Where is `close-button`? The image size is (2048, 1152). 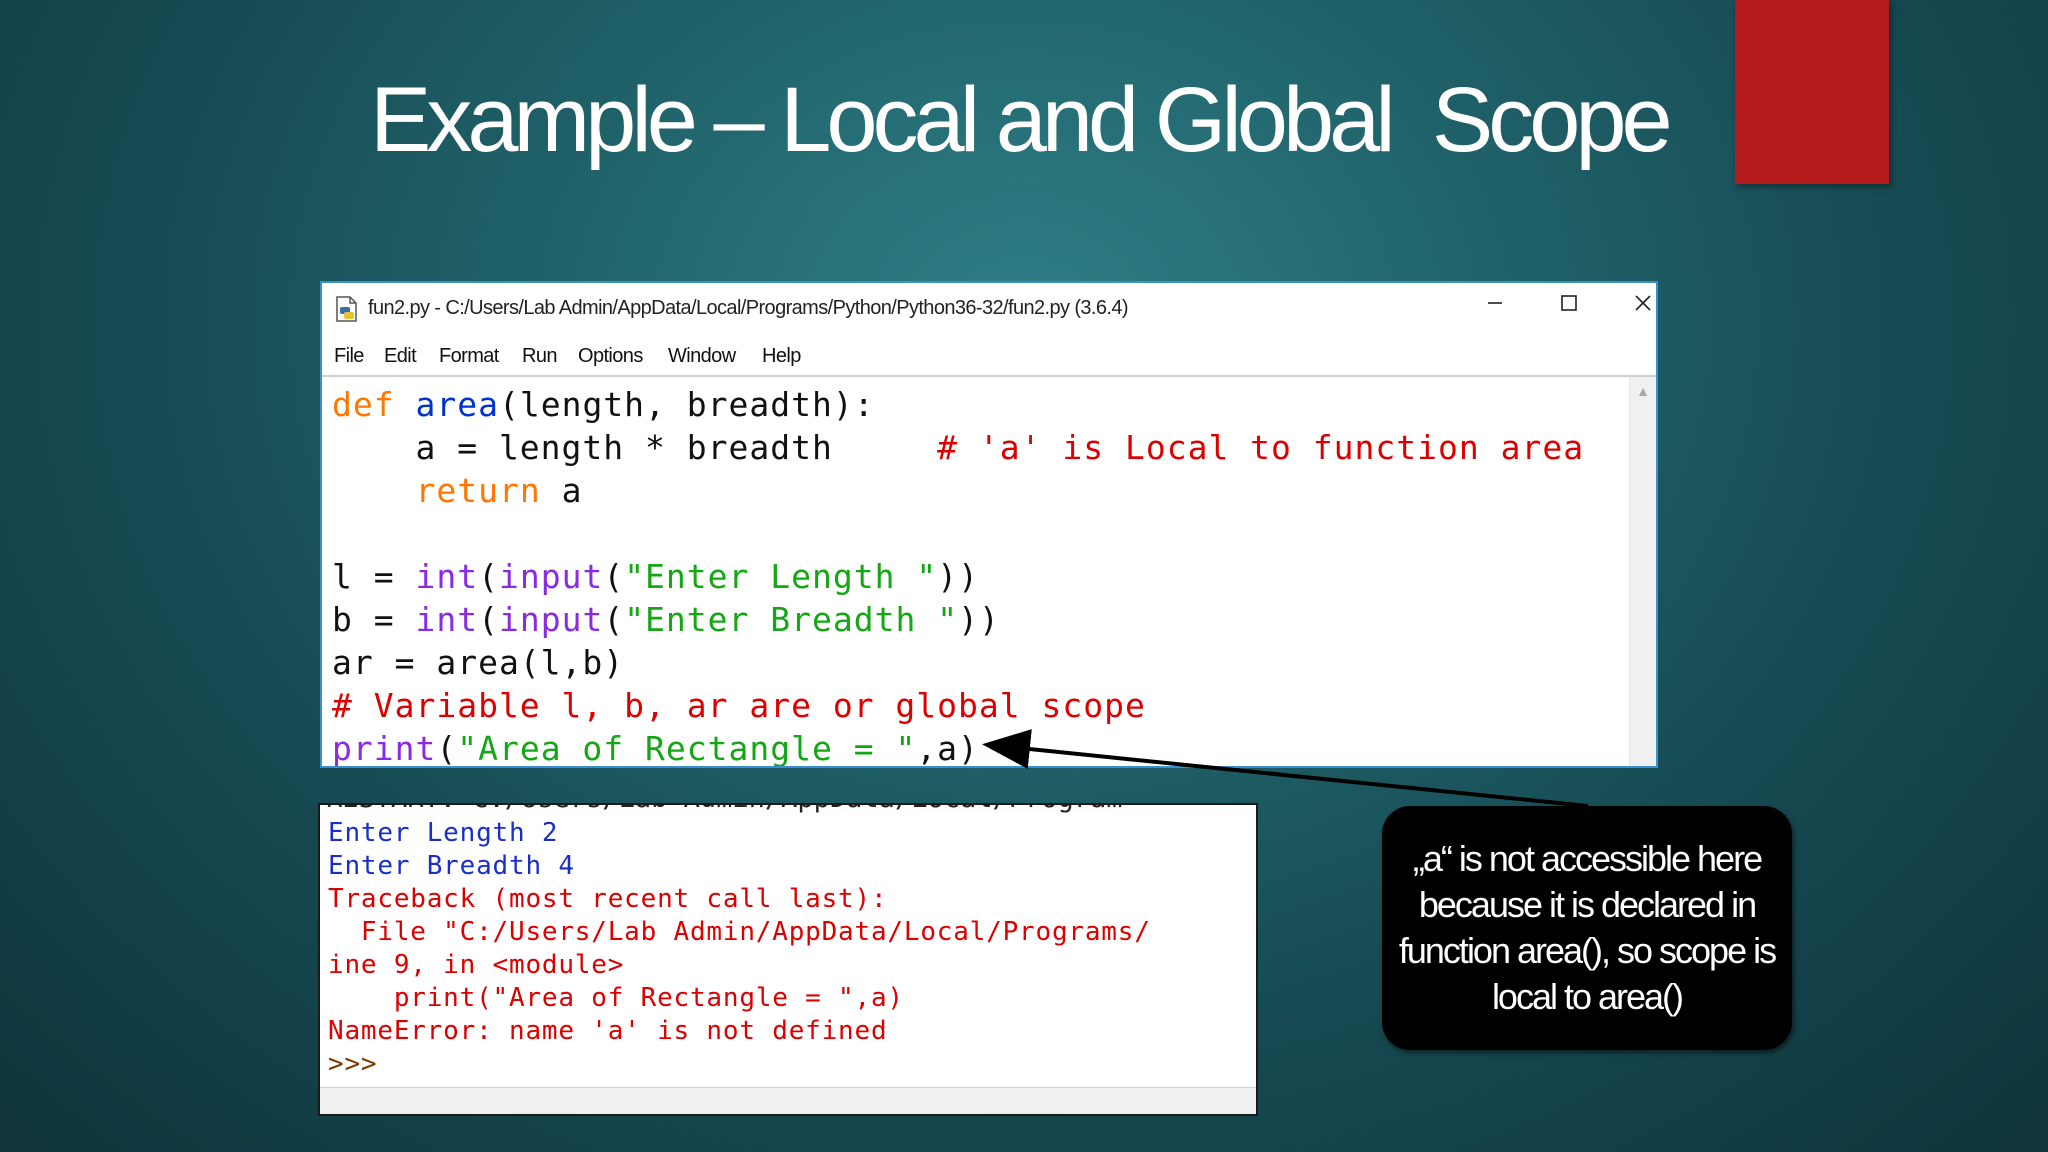 close-button is located at coordinates (1637, 309).